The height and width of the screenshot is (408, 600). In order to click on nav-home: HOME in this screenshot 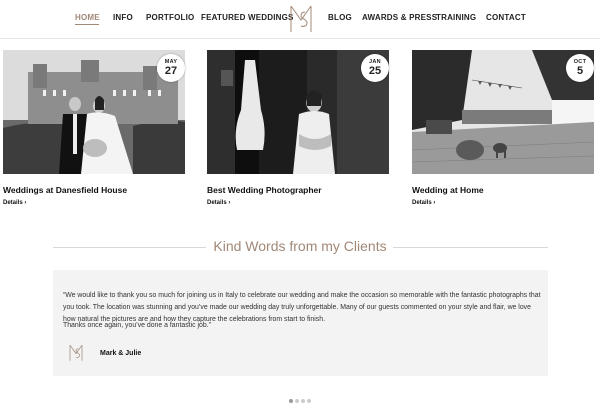, I will do `click(87, 17)`.